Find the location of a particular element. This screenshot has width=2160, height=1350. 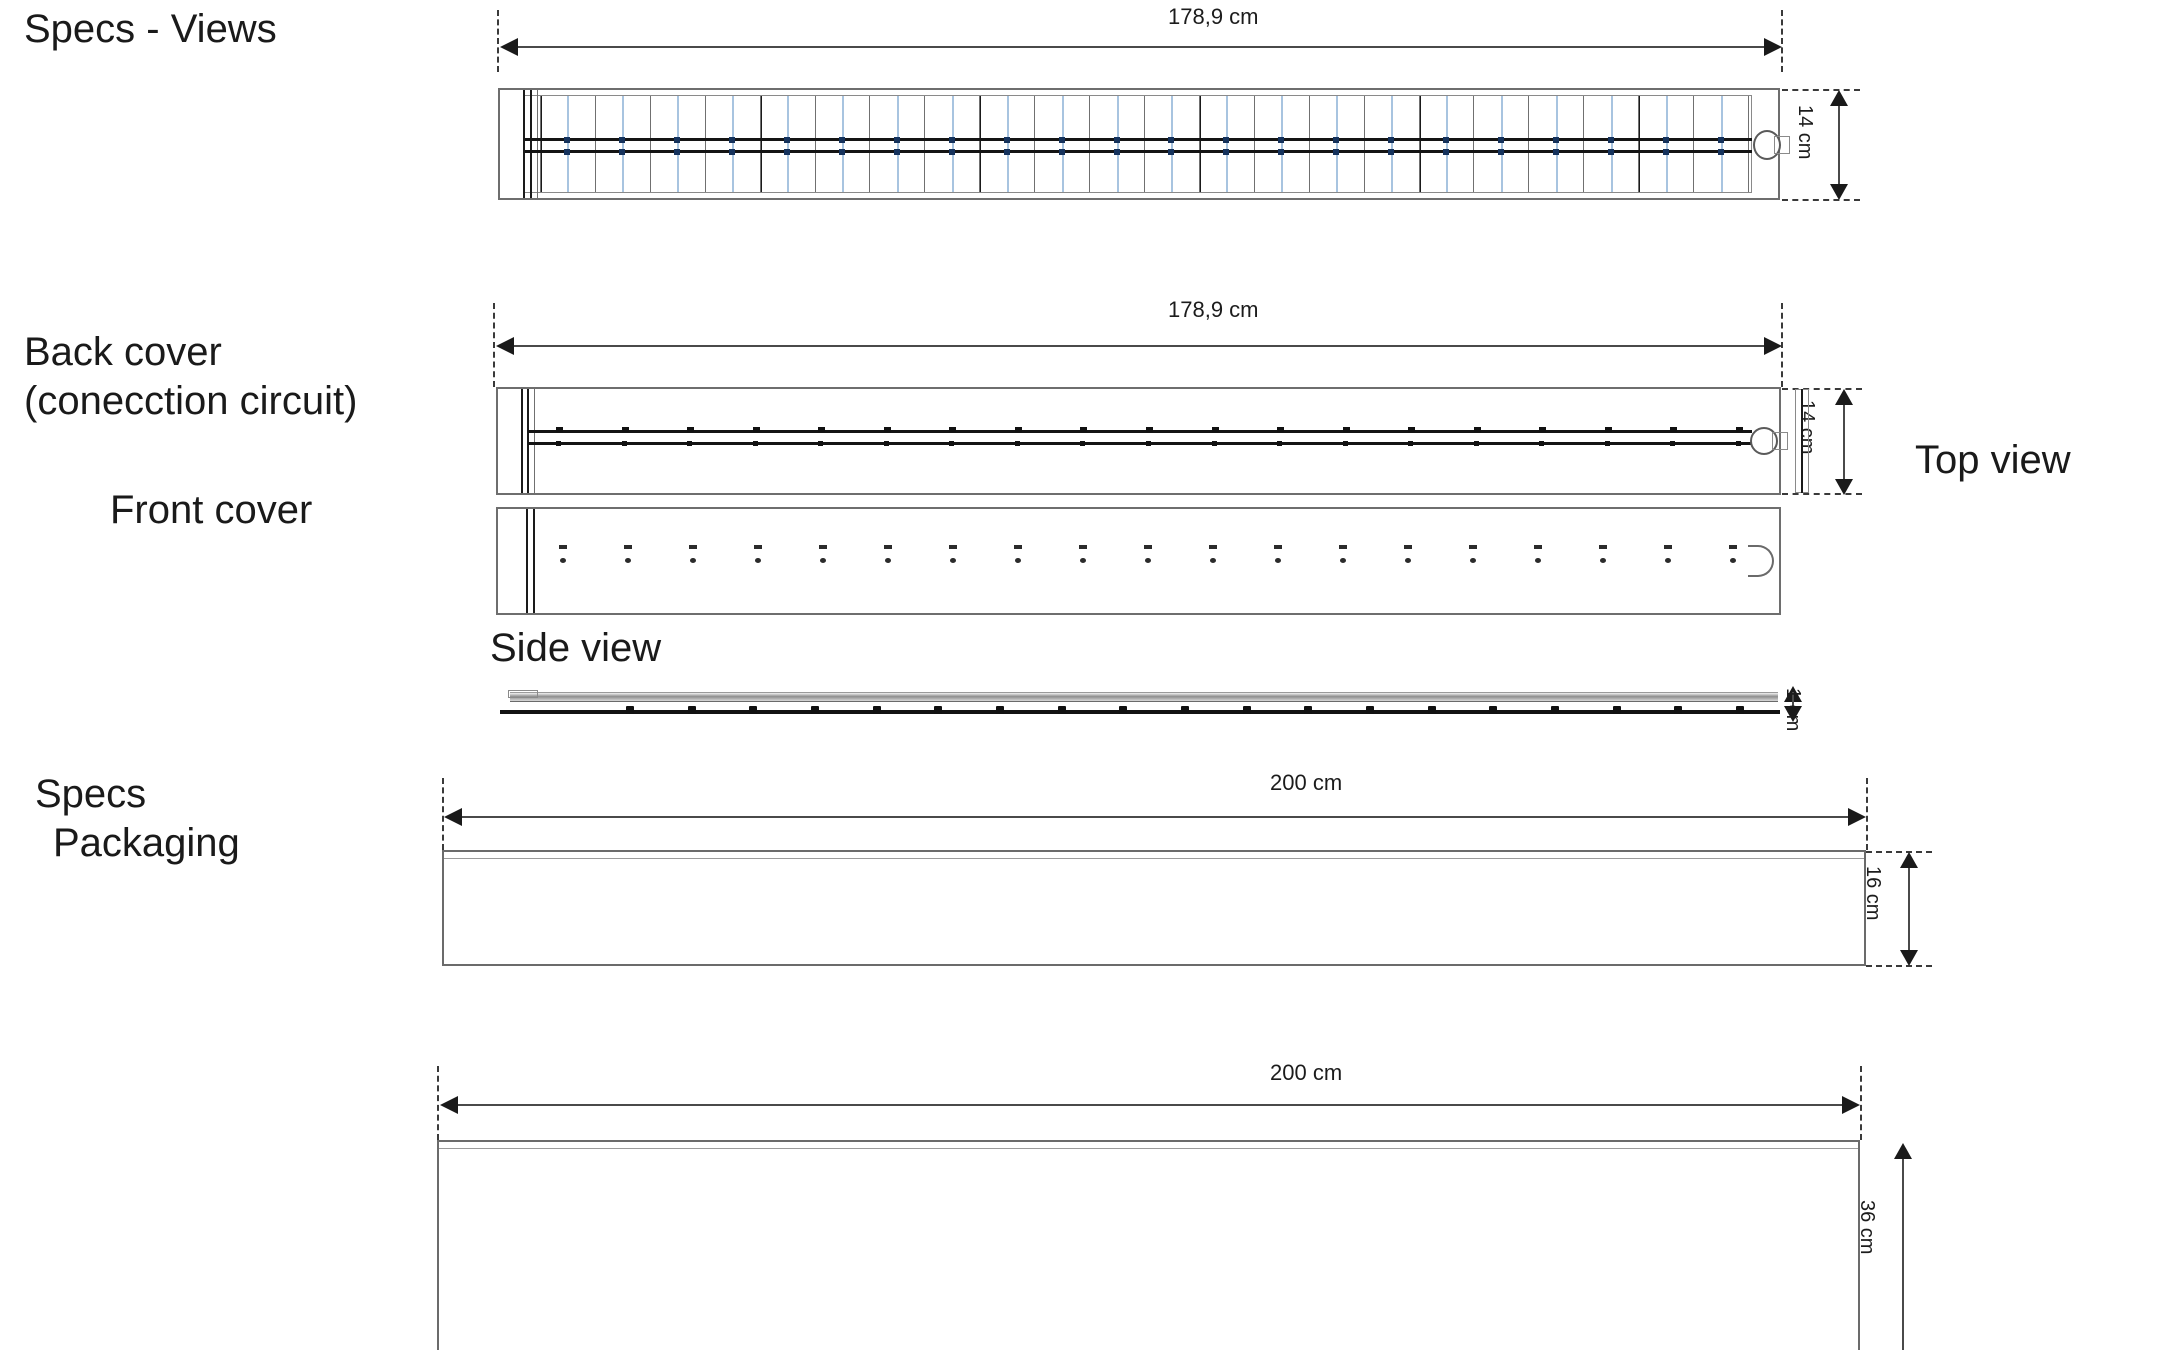

dimension-label-side-thickness: 1 cm is located at coordinates (1793, 710).